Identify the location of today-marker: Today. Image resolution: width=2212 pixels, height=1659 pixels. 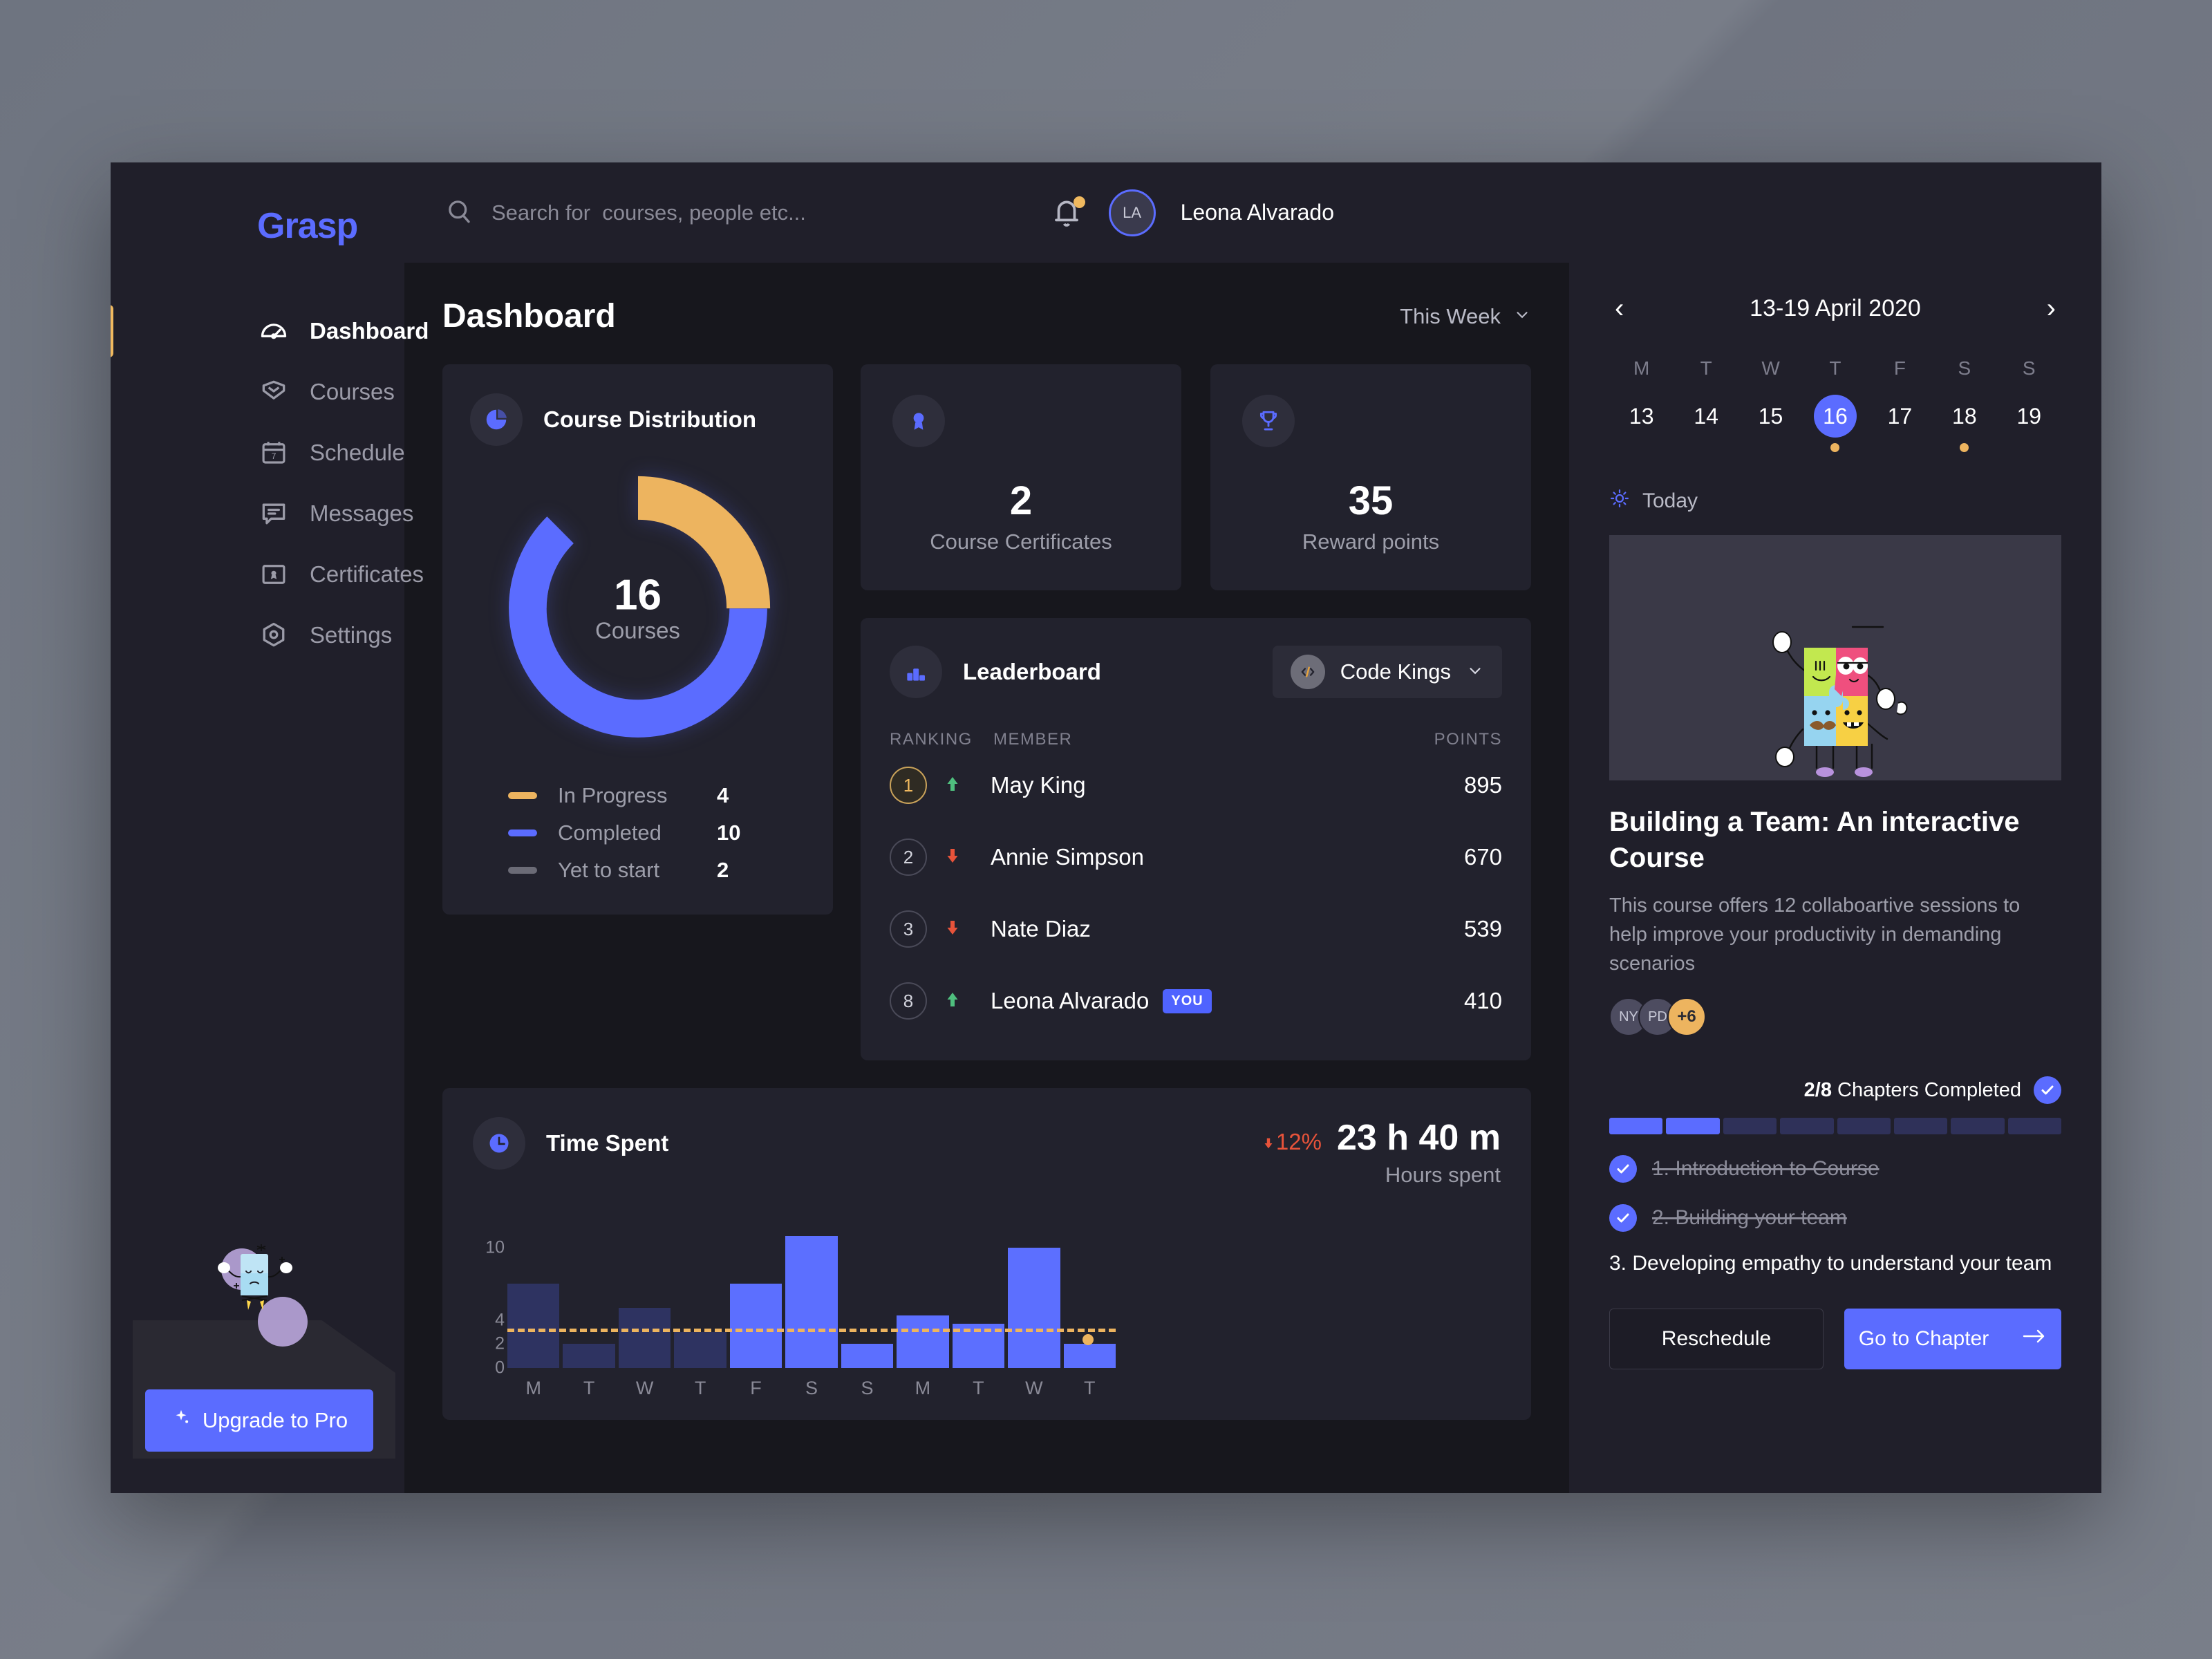
(1835, 501).